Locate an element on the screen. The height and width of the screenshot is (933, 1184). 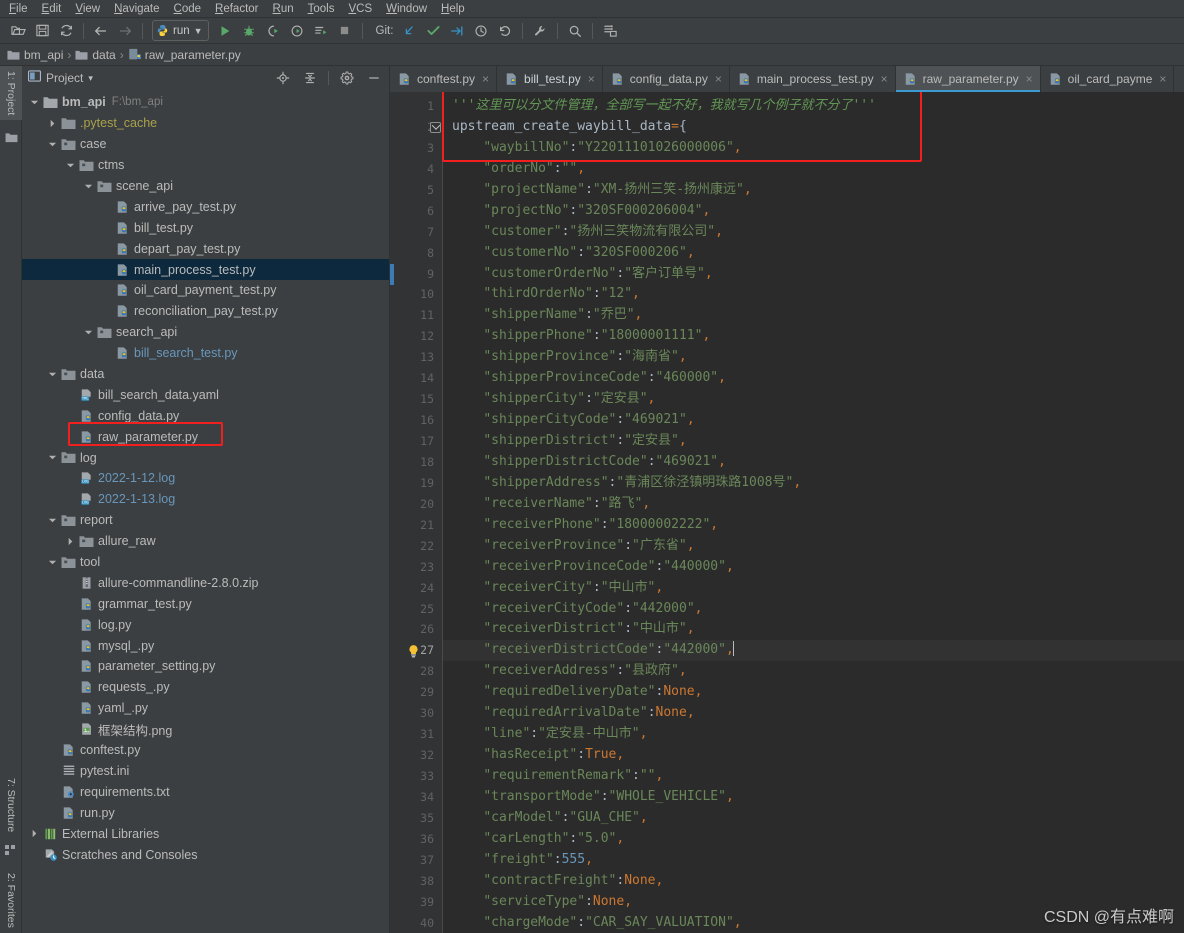
code-line: "receiverDistrictCode":"442000", is located at coordinates (813, 651).